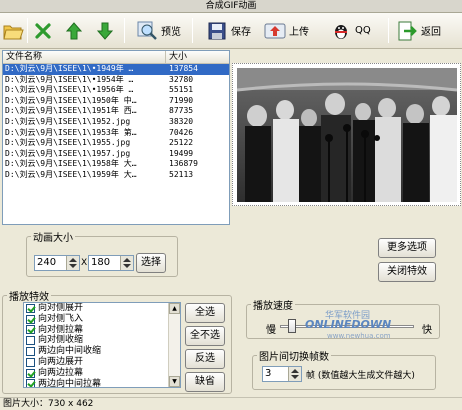 The height and width of the screenshot is (410, 462). I want to click on save-label: 保存, so click(241, 32).